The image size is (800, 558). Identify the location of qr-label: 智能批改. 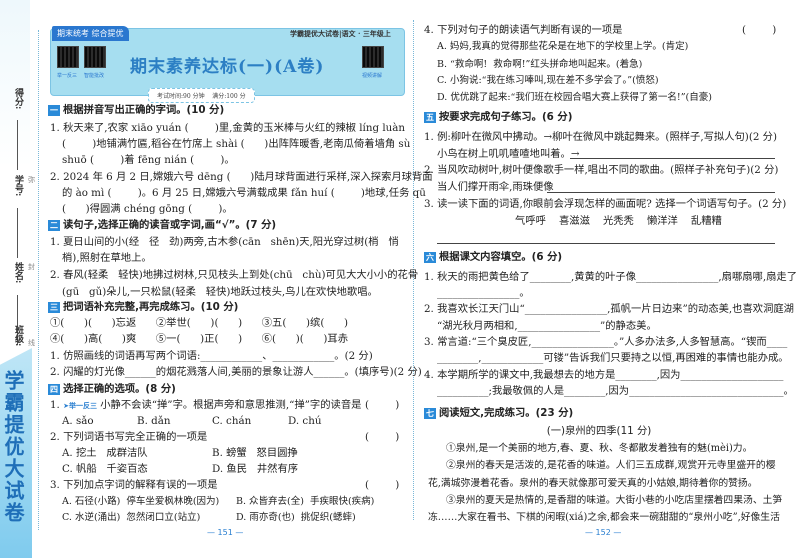
(94, 76).